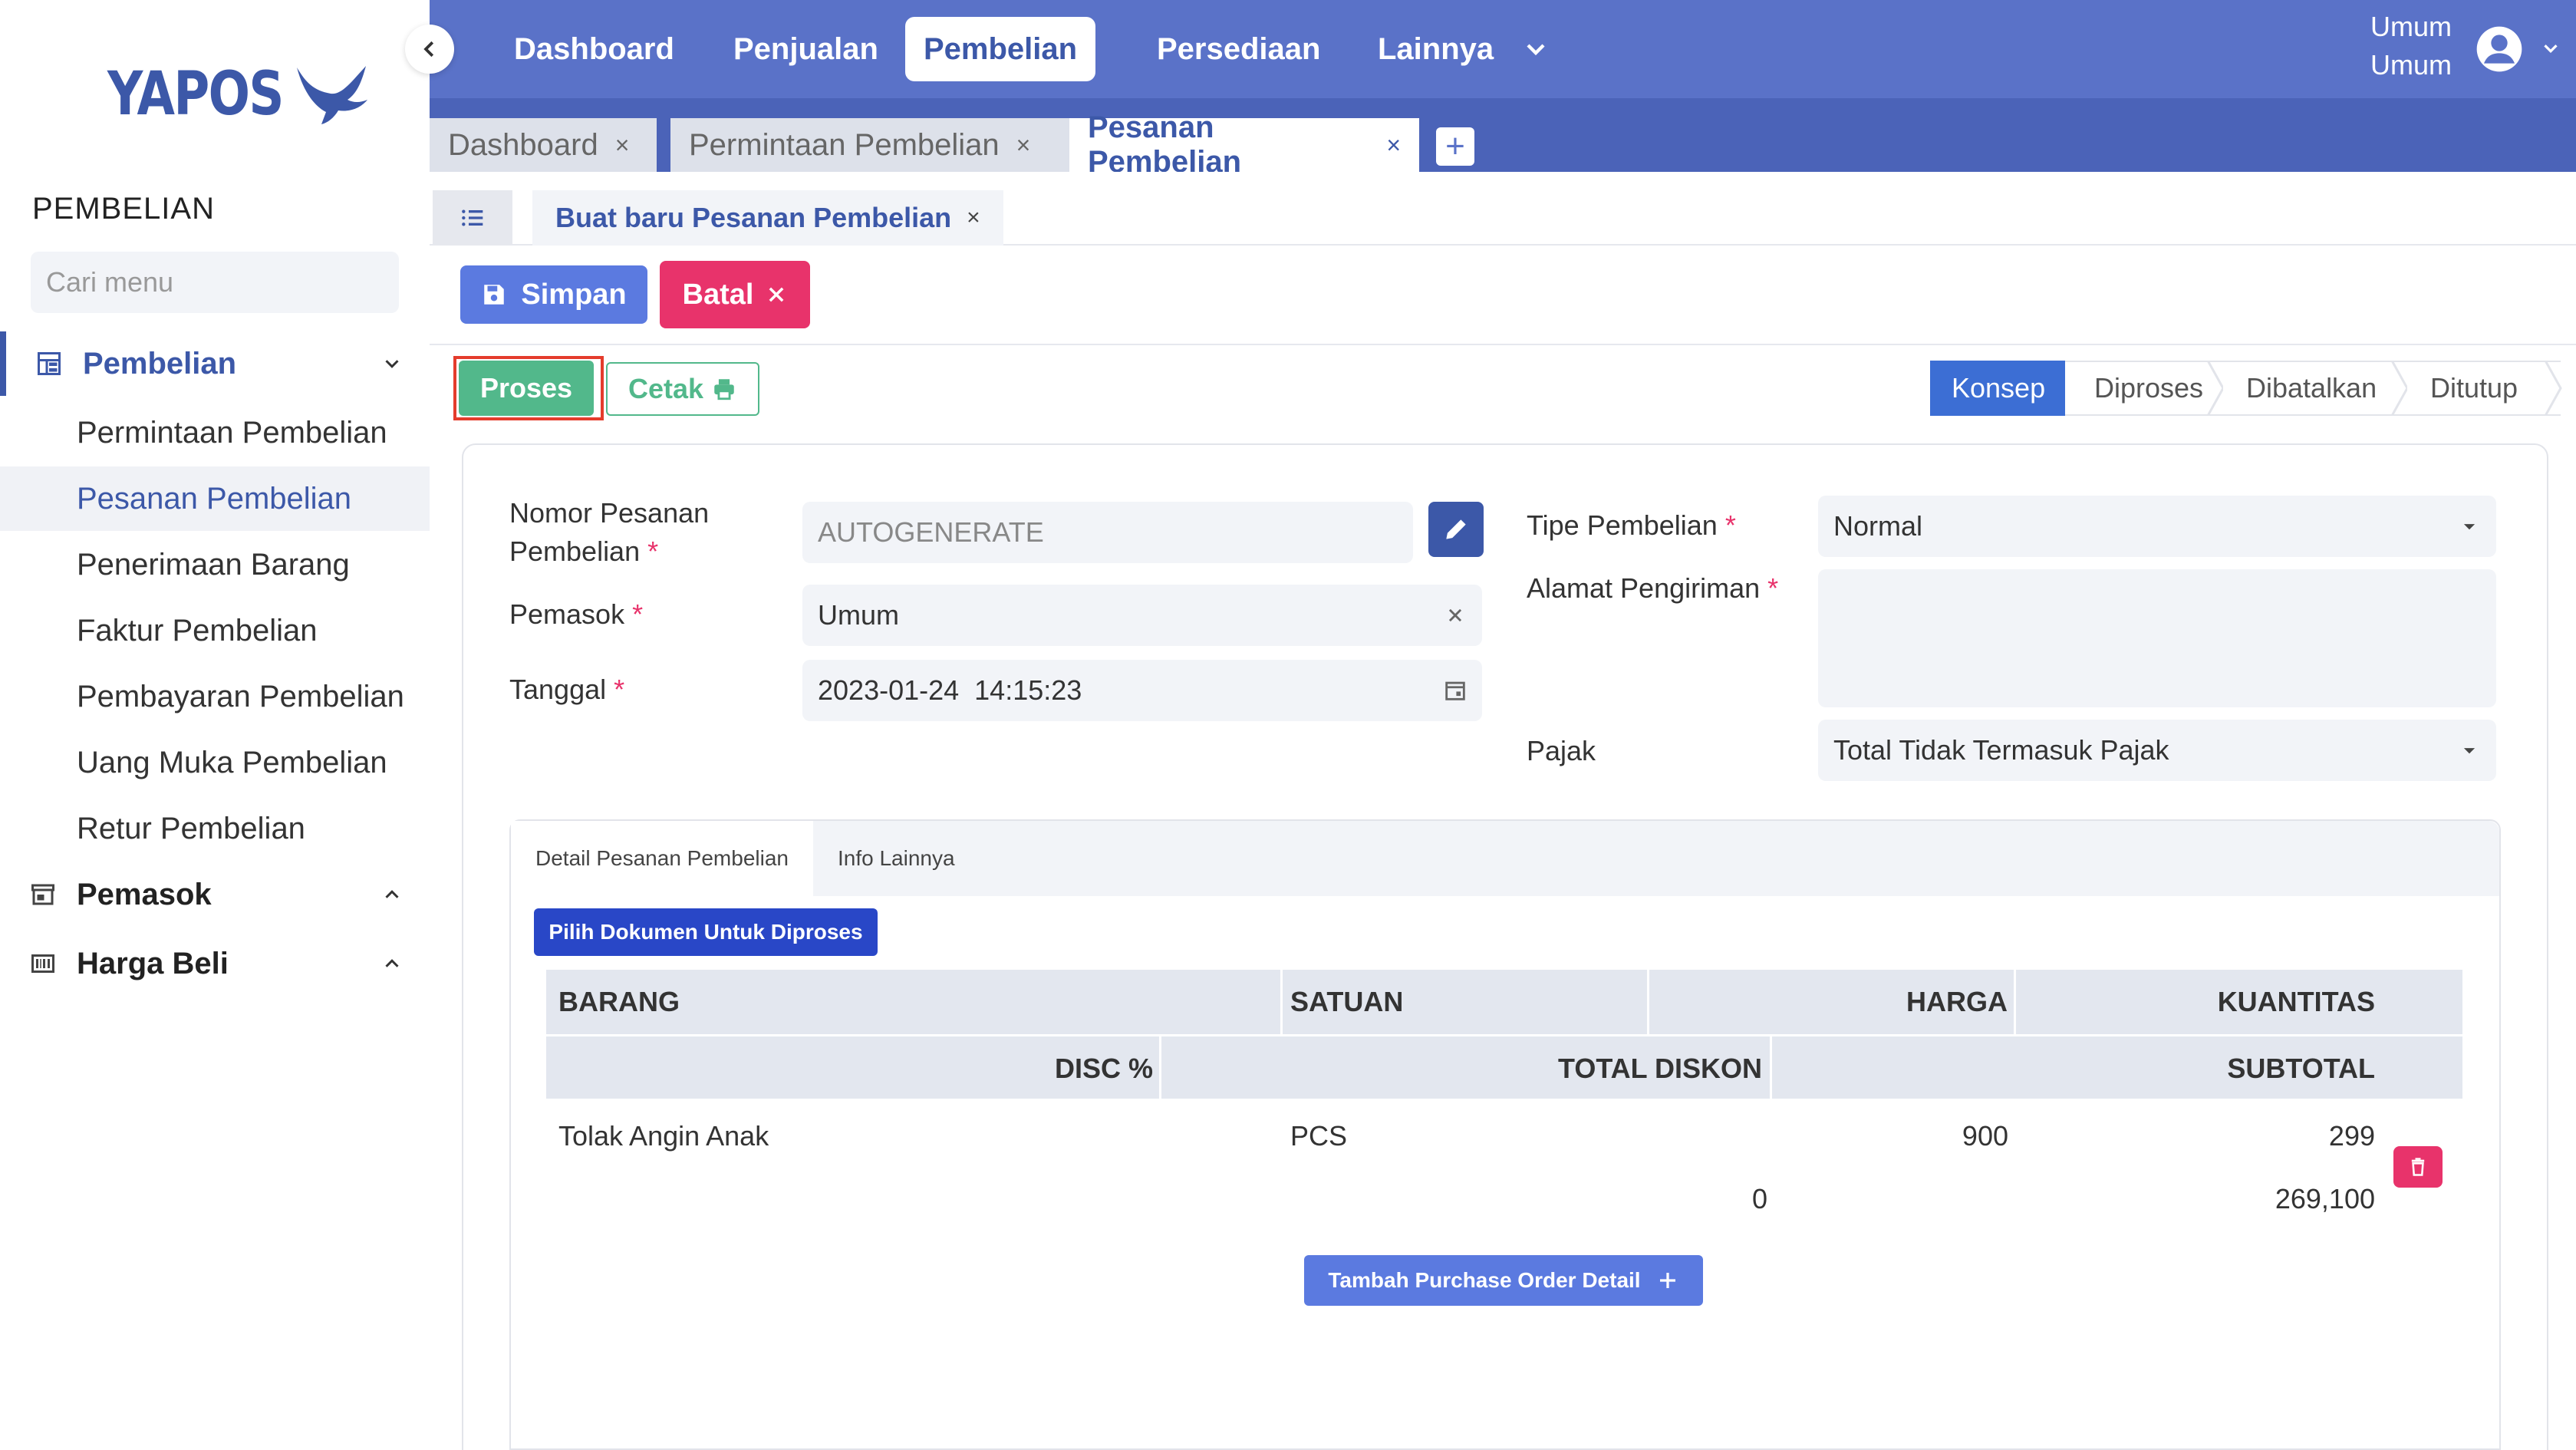 The height and width of the screenshot is (1450, 2576). I want to click on pencil-icon, so click(1456, 529).